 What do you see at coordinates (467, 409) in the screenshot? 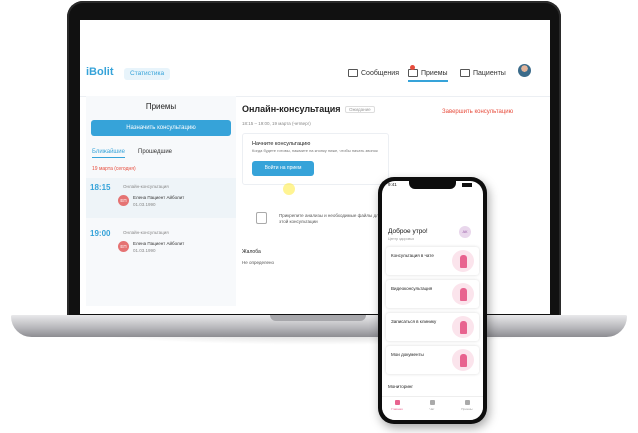
I see `tab-appointments-label: Приемы` at bounding box center [467, 409].